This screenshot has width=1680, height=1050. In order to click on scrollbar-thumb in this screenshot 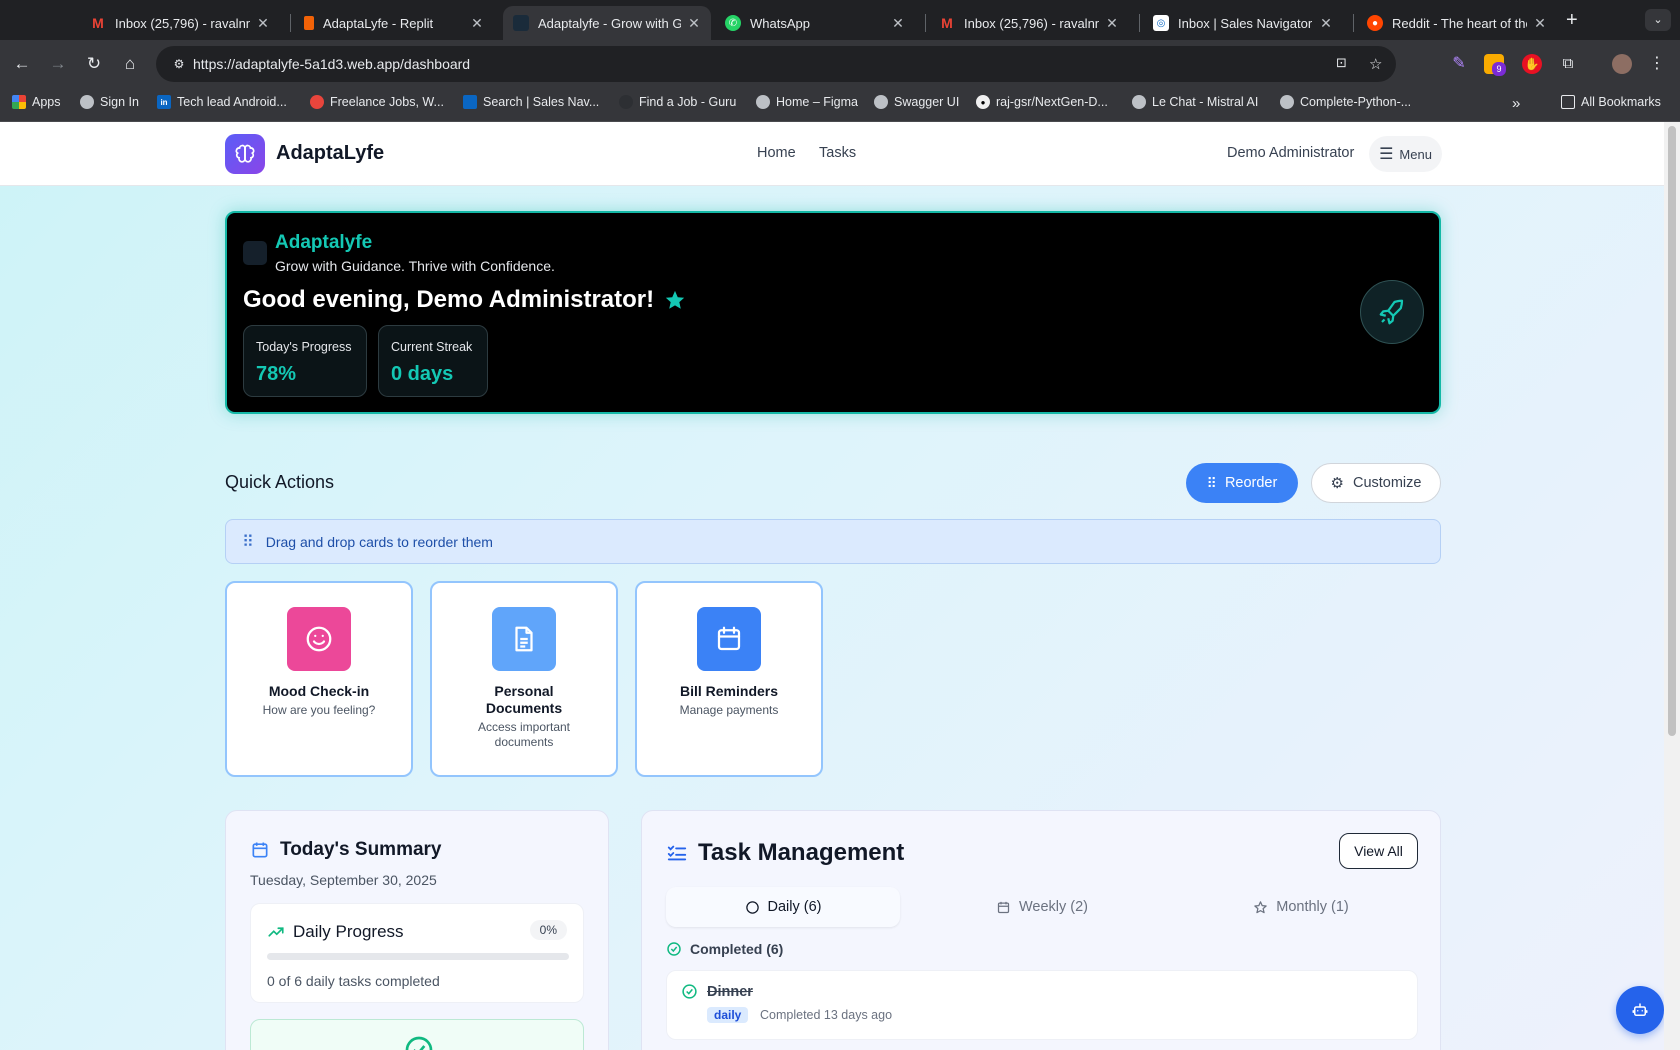, I will do `click(1672, 431)`.